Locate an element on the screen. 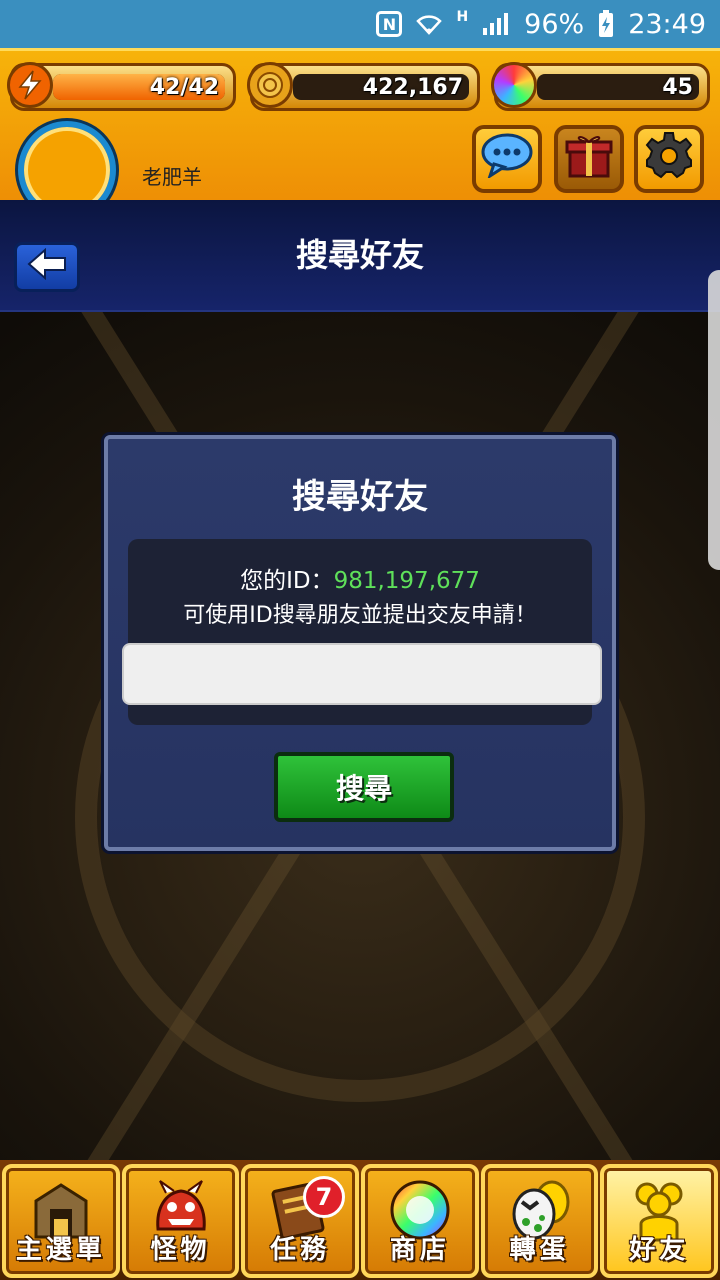 The image size is (720, 1280). nav-friends: 好友 is located at coordinates (659, 1221).